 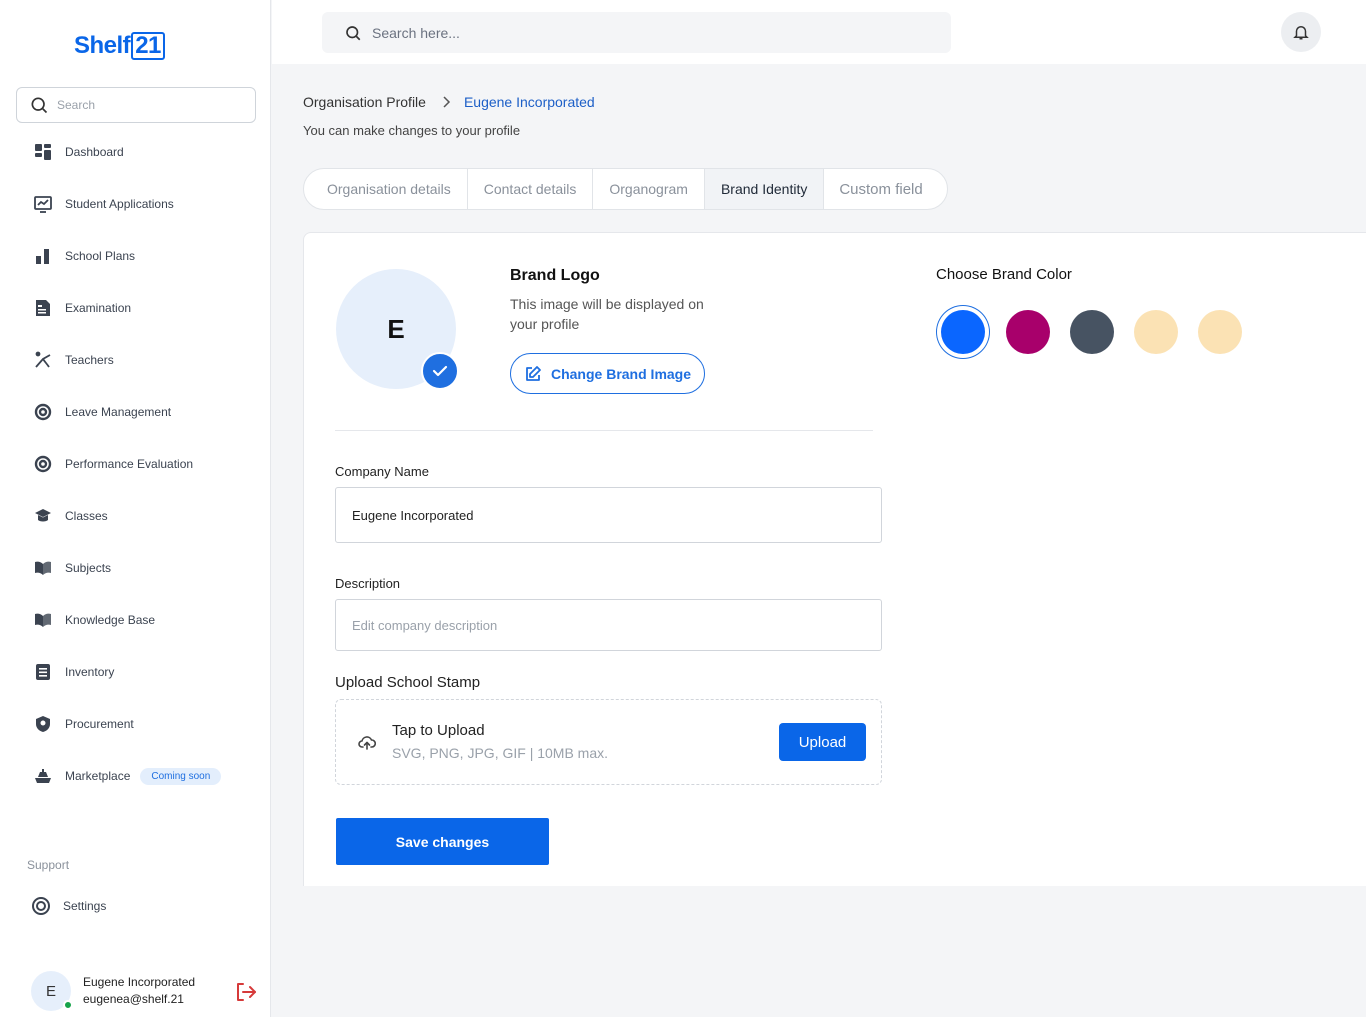 I want to click on tab-organisation-details: Organisation details, so click(x=386, y=189).